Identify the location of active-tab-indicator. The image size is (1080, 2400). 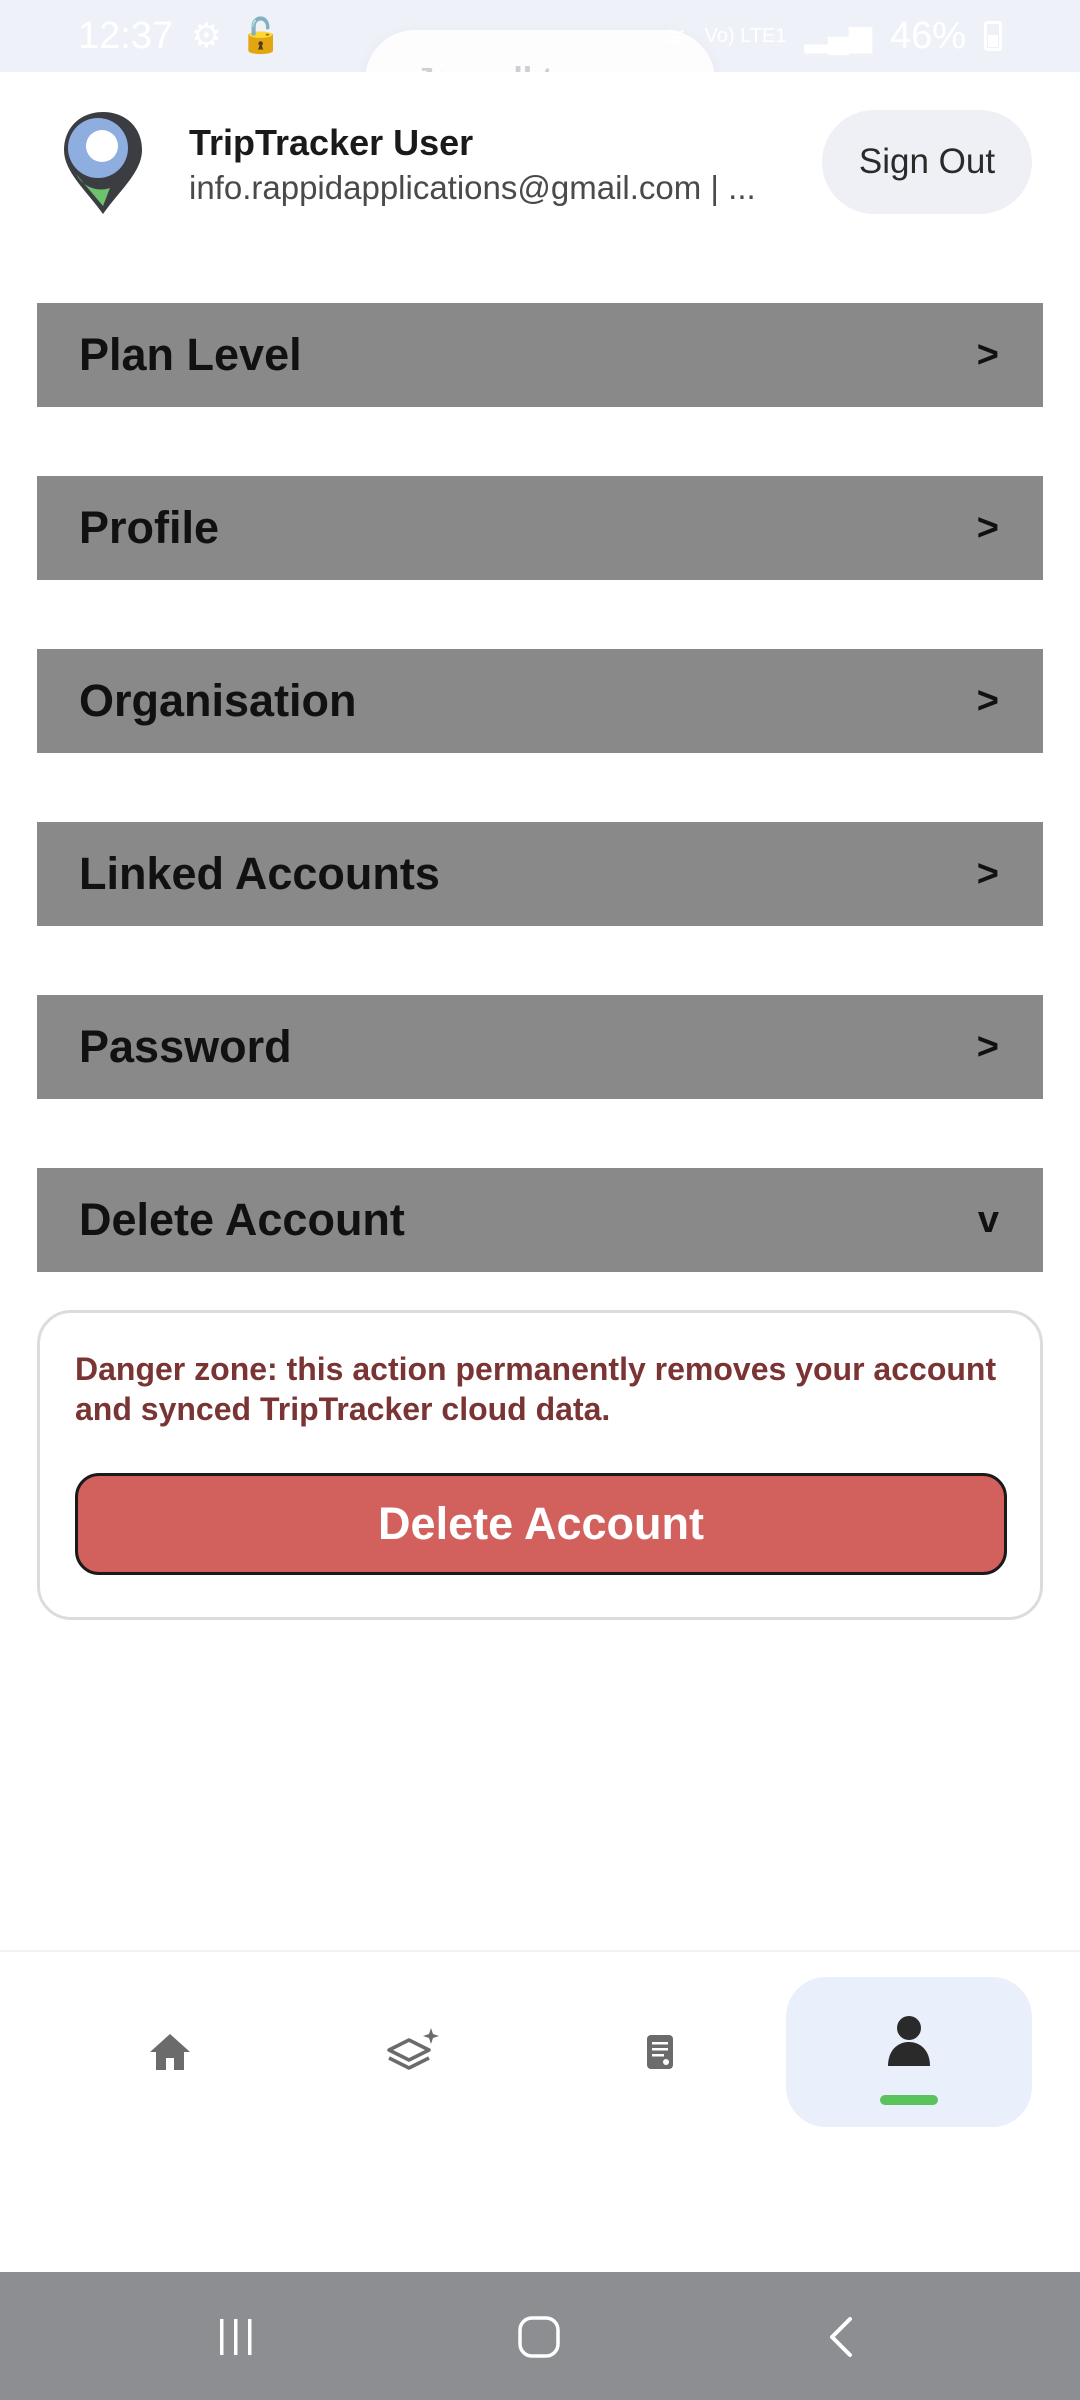
(909, 2100).